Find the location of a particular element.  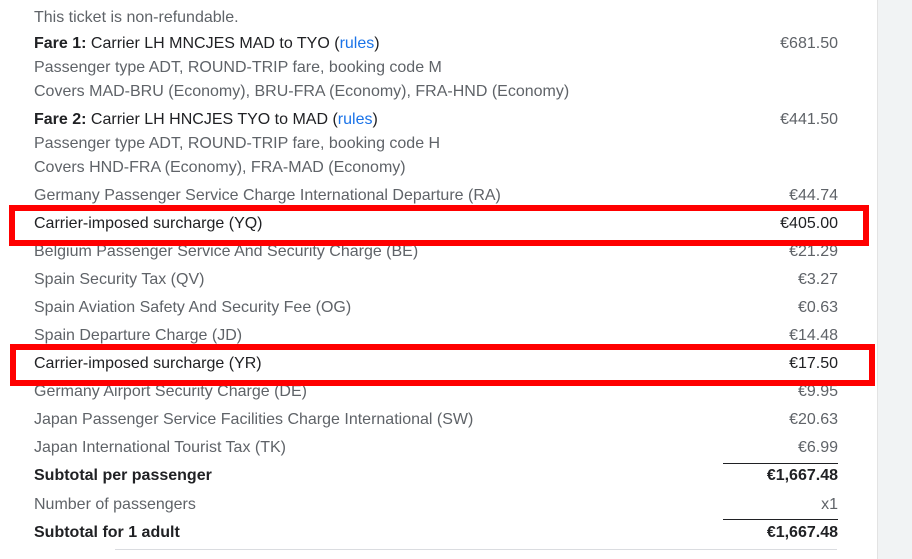

tax-amount: €44.74 is located at coordinates (813, 195).